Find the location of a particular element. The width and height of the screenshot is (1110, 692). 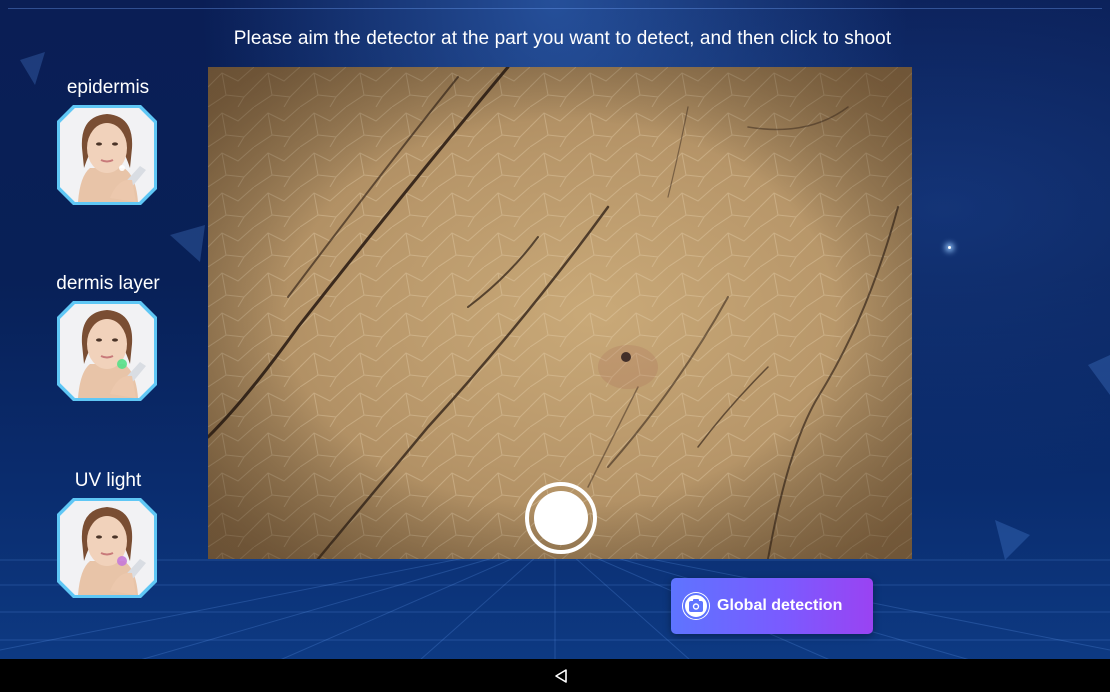

mode-label-epidermis: epidermis is located at coordinates (108, 87).